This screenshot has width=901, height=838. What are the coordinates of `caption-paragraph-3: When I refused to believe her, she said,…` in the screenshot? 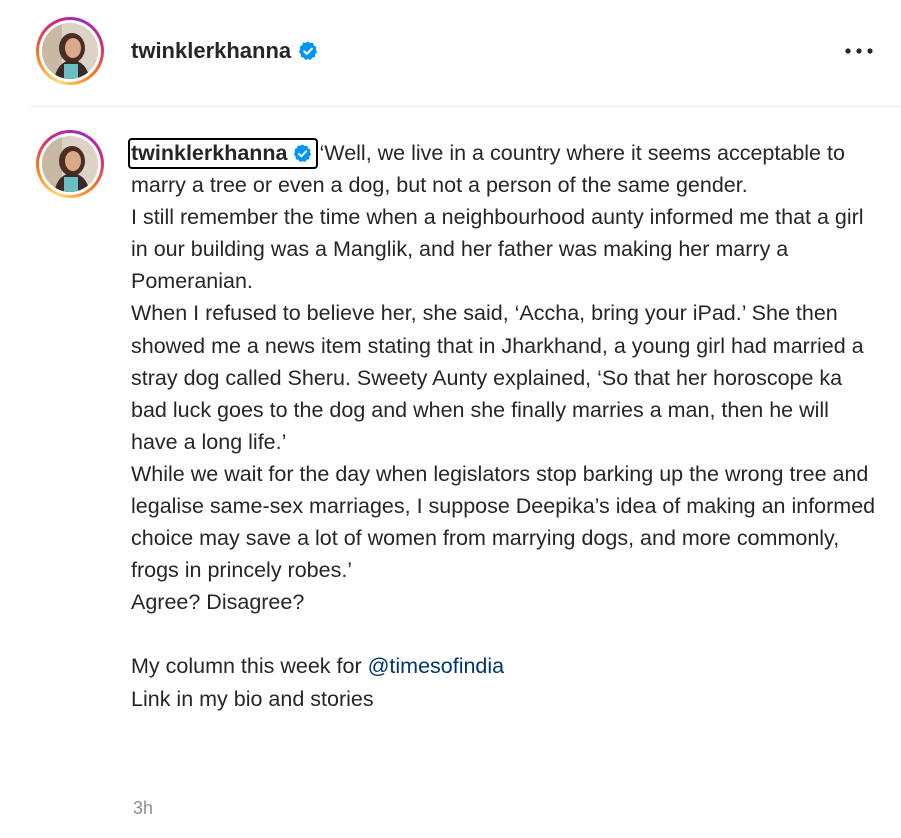 It's located at (497, 377).